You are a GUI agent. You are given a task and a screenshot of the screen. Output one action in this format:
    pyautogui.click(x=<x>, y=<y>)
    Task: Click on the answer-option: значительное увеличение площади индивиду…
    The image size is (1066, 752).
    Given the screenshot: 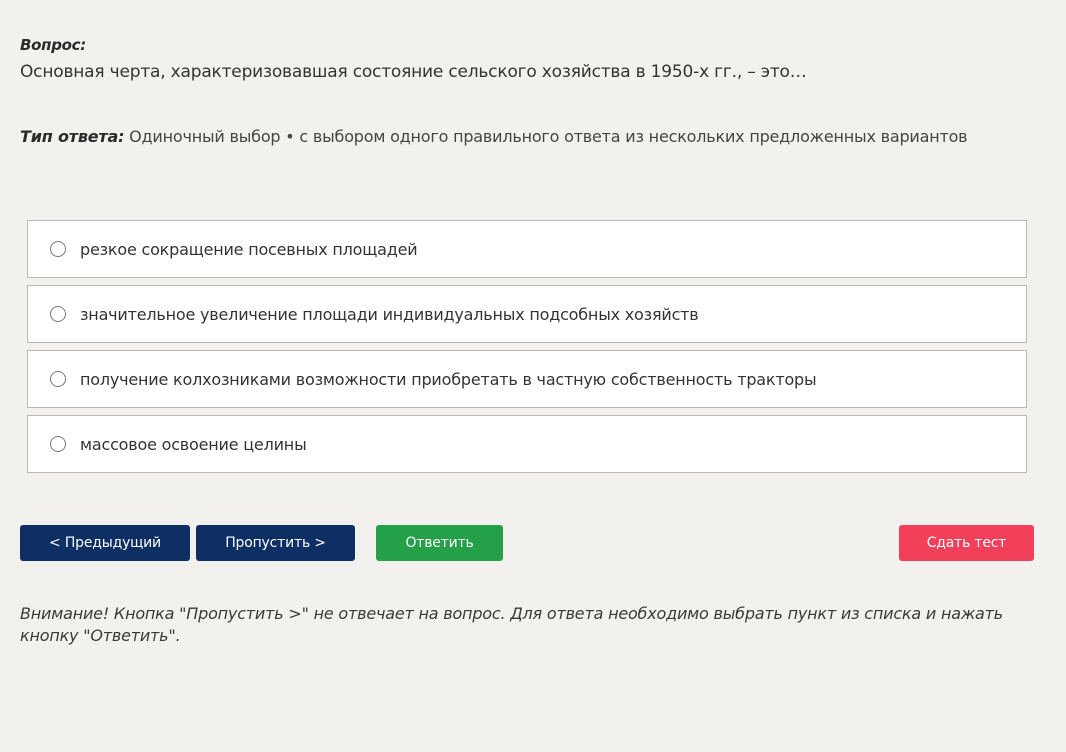 What is the action you would take?
    pyautogui.click(x=527, y=314)
    